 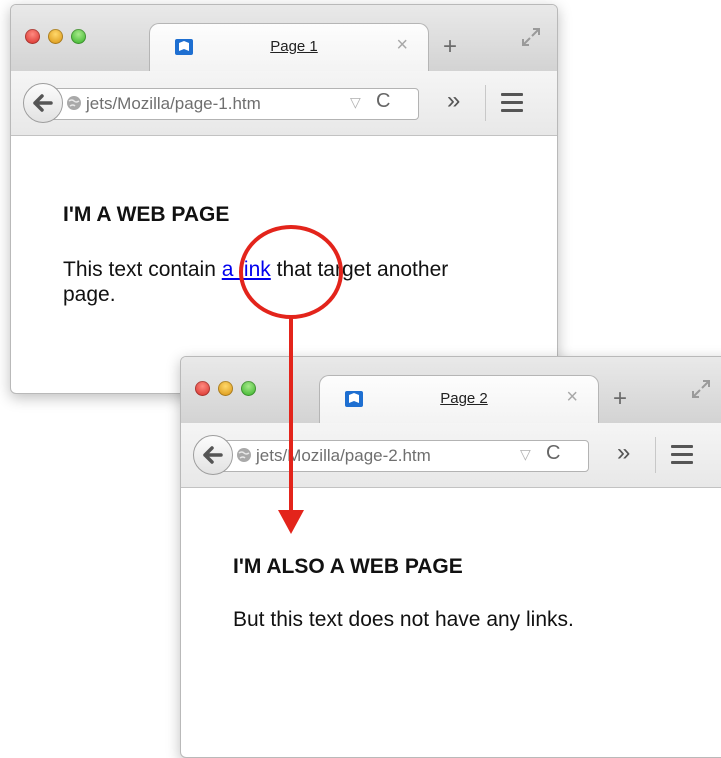 I want to click on navigation-toolbar: jets/Mozilla/page-1.htm ▽ C », so click(x=284, y=103).